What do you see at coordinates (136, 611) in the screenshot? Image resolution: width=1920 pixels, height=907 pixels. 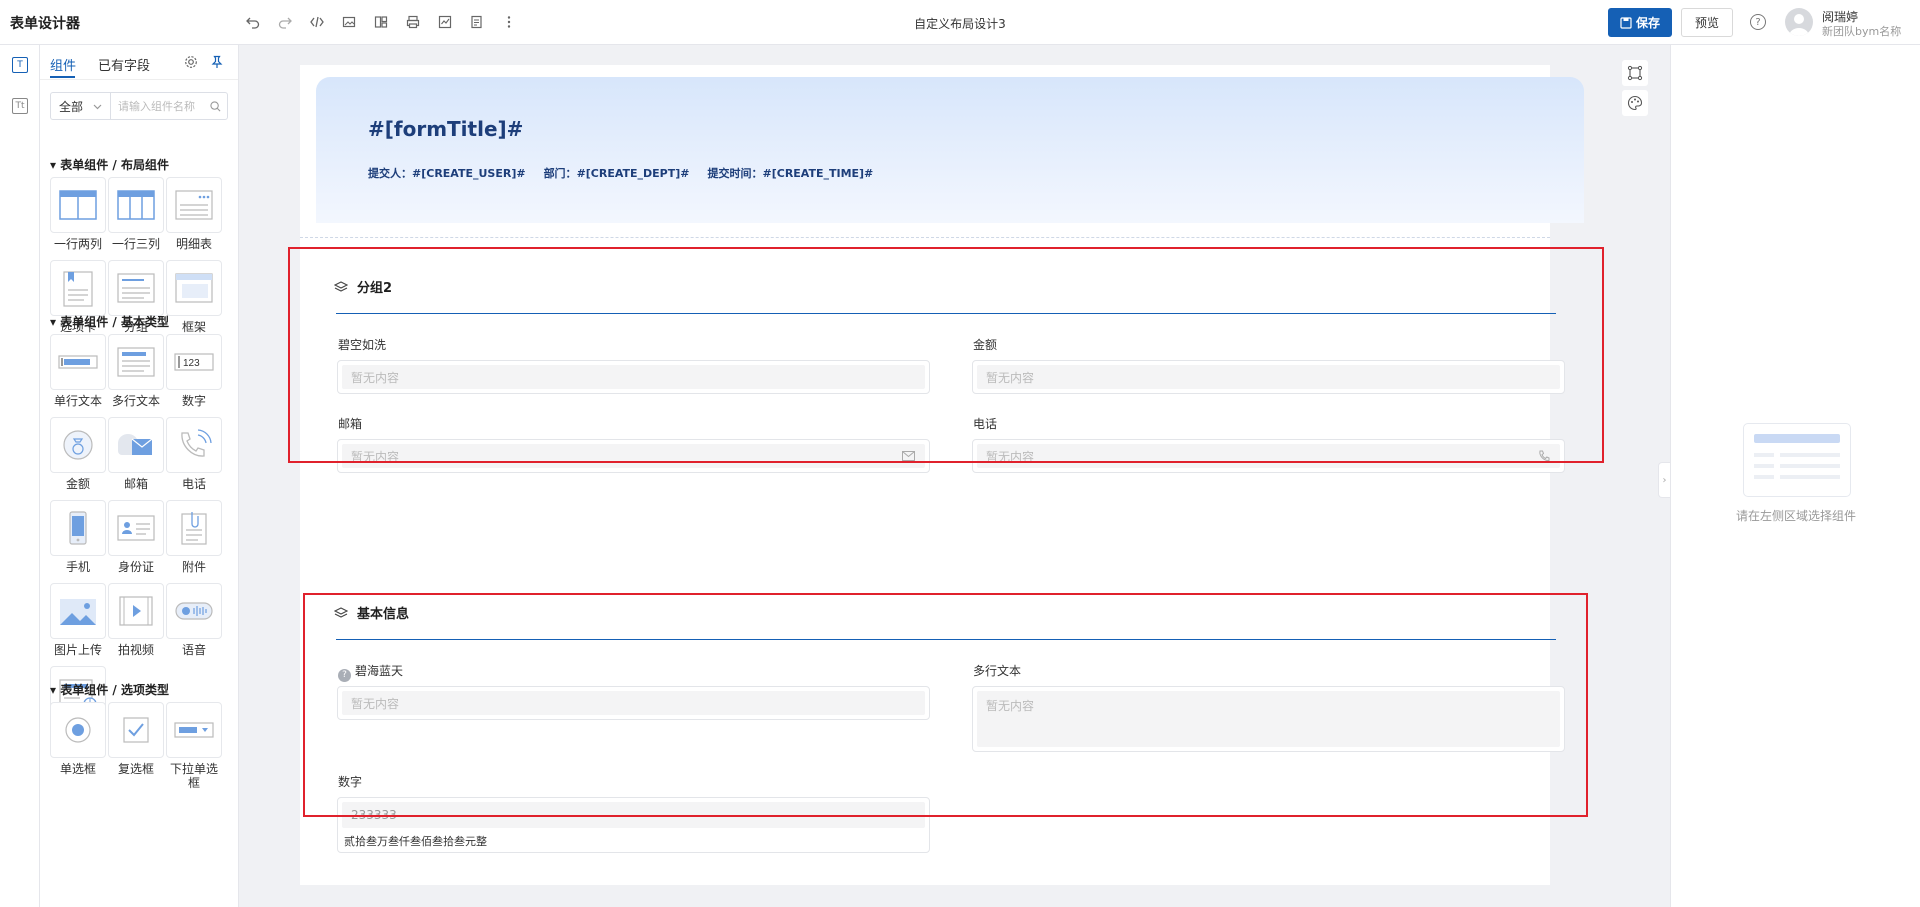 I see `video-icon` at bounding box center [136, 611].